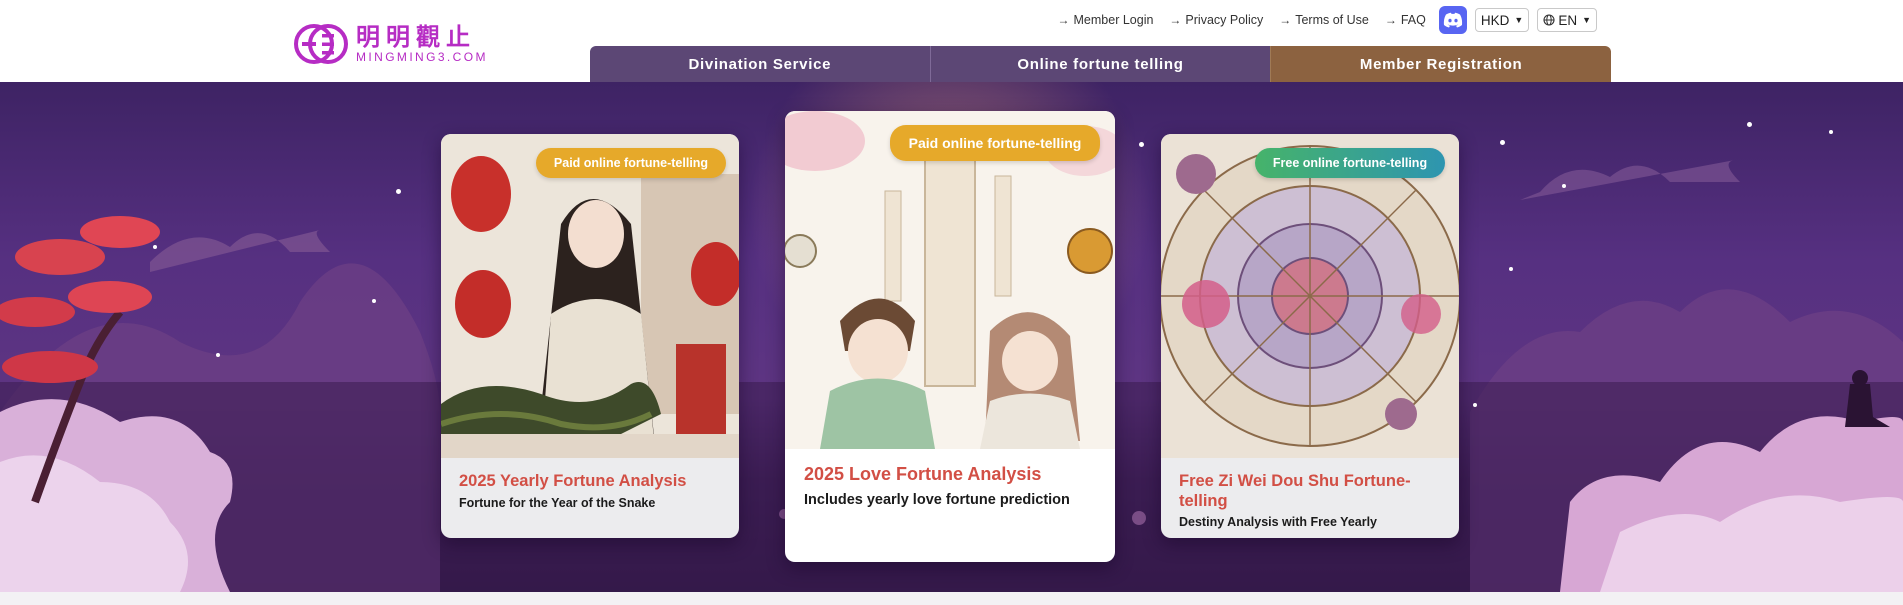  Describe the element at coordinates (1441, 64) in the screenshot. I see `tab-member-registration: Member Registration` at that location.